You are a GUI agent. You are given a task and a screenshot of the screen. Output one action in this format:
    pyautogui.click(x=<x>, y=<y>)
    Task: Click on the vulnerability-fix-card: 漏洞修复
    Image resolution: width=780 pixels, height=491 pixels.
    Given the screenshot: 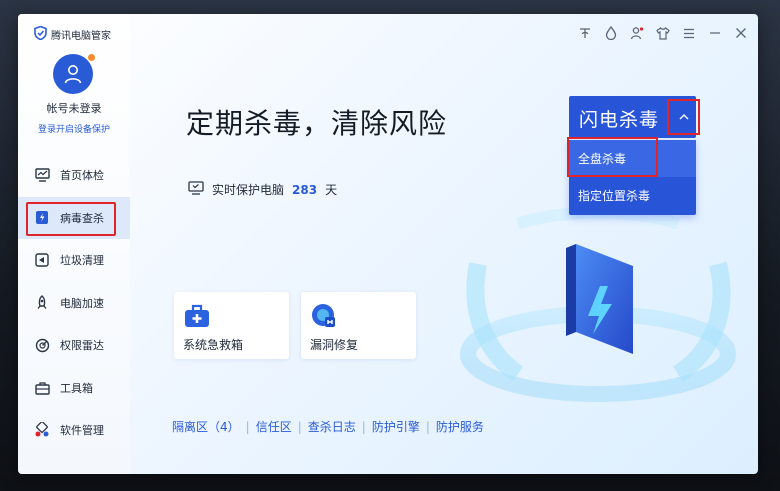 What is the action you would take?
    pyautogui.click(x=358, y=325)
    